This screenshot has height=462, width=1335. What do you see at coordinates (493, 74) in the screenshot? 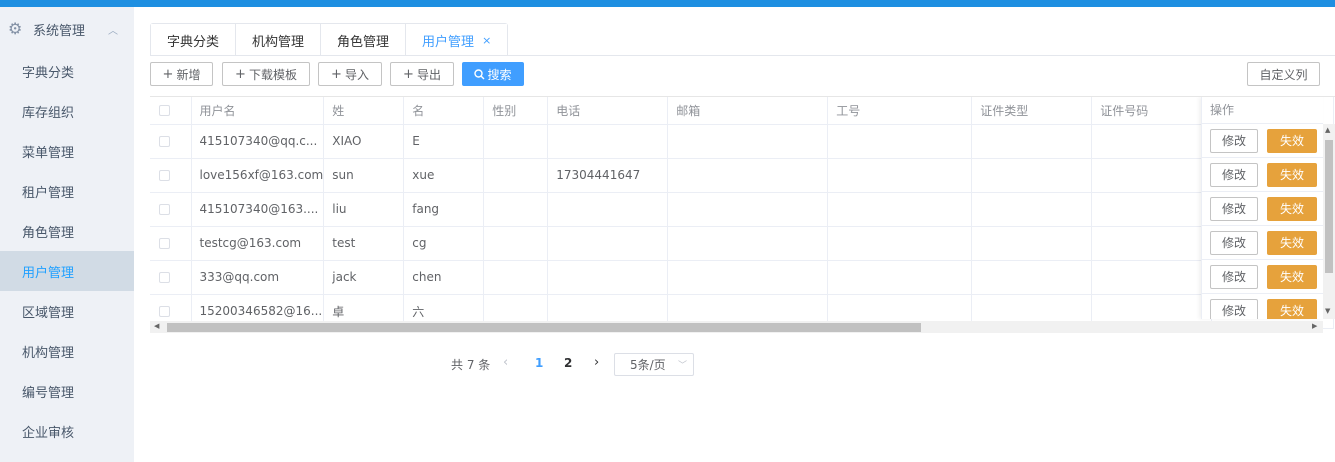
I see `search-button: 搜索` at bounding box center [493, 74].